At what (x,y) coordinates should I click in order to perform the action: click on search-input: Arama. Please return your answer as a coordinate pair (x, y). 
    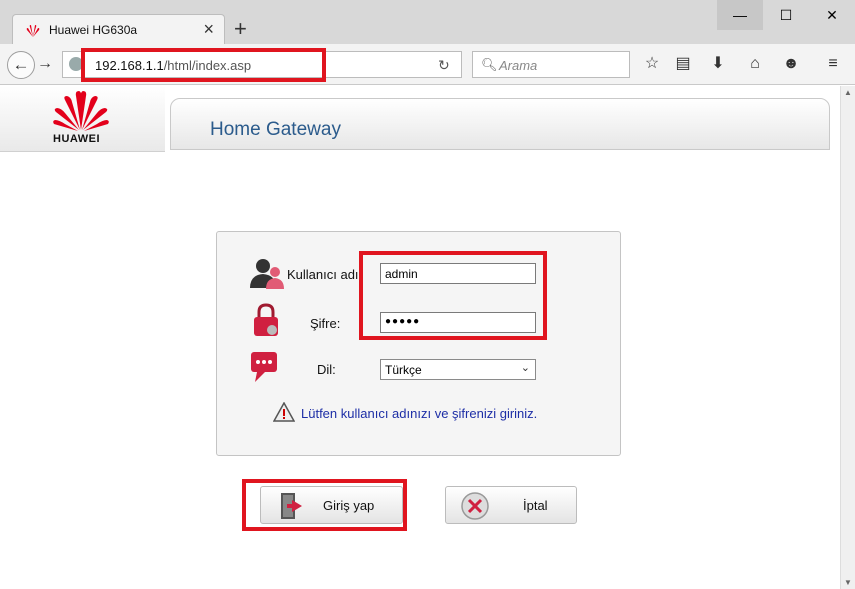
    Looking at the image, I should click on (518, 65).